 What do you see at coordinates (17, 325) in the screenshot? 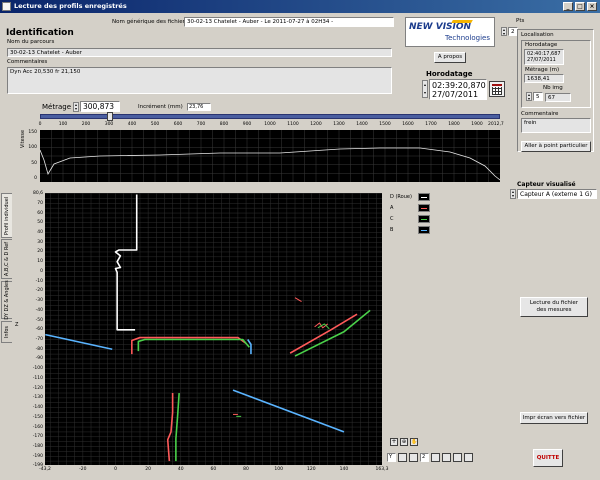
I see `profile-zlabel: Z` at bounding box center [17, 325].